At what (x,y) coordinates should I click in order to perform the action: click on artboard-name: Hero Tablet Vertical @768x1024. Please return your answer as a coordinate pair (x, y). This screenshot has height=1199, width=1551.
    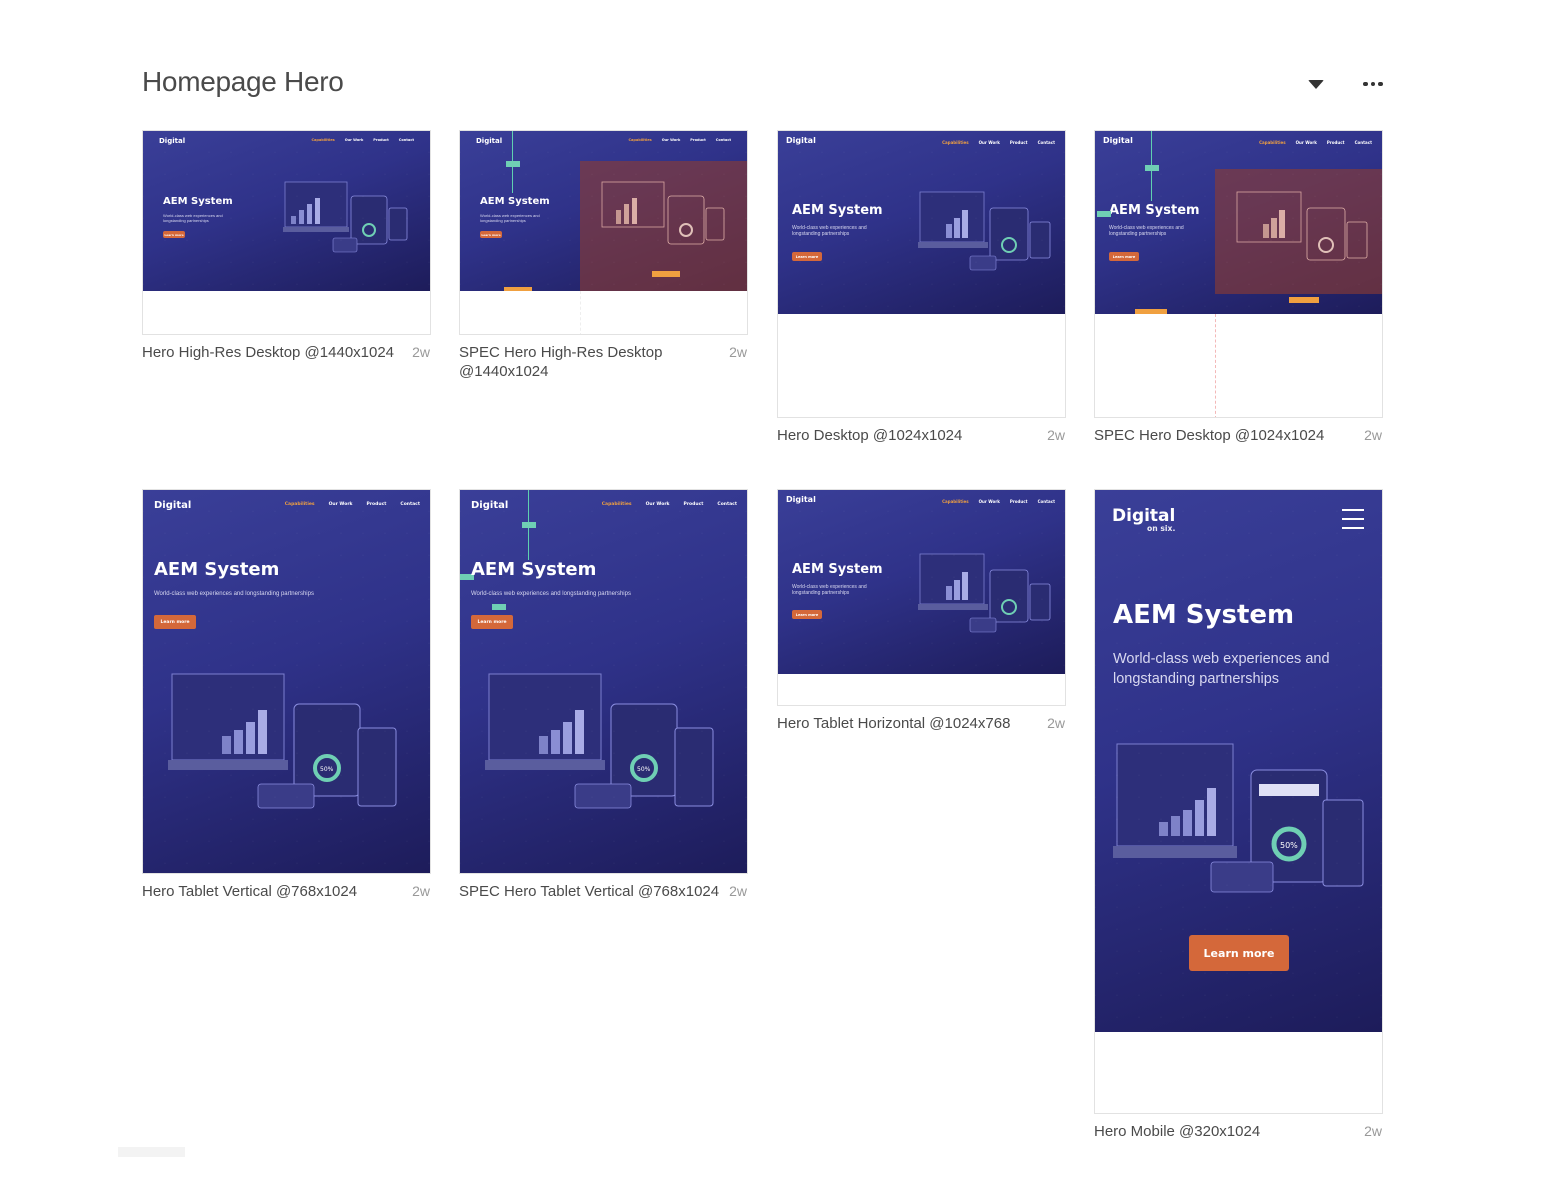
    Looking at the image, I should click on (250, 891).